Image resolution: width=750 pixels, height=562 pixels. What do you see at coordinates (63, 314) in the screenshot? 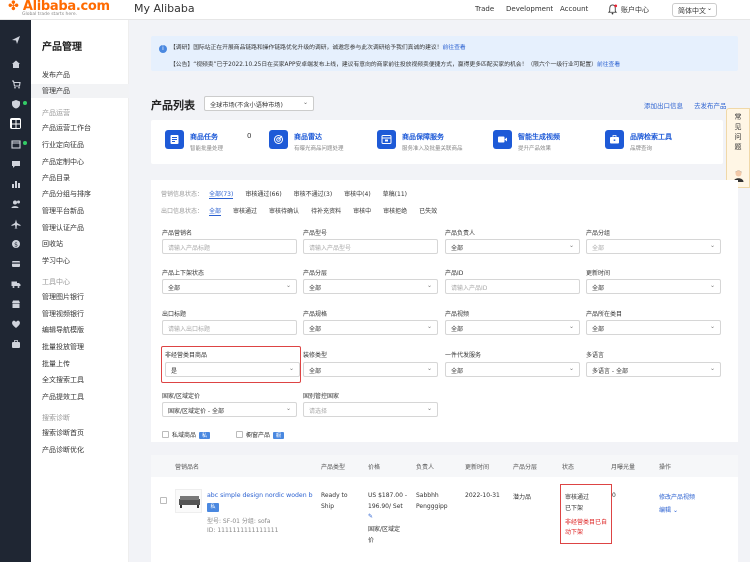
I see `sidebar-item-video-bank: 管理视频银行` at bounding box center [63, 314].